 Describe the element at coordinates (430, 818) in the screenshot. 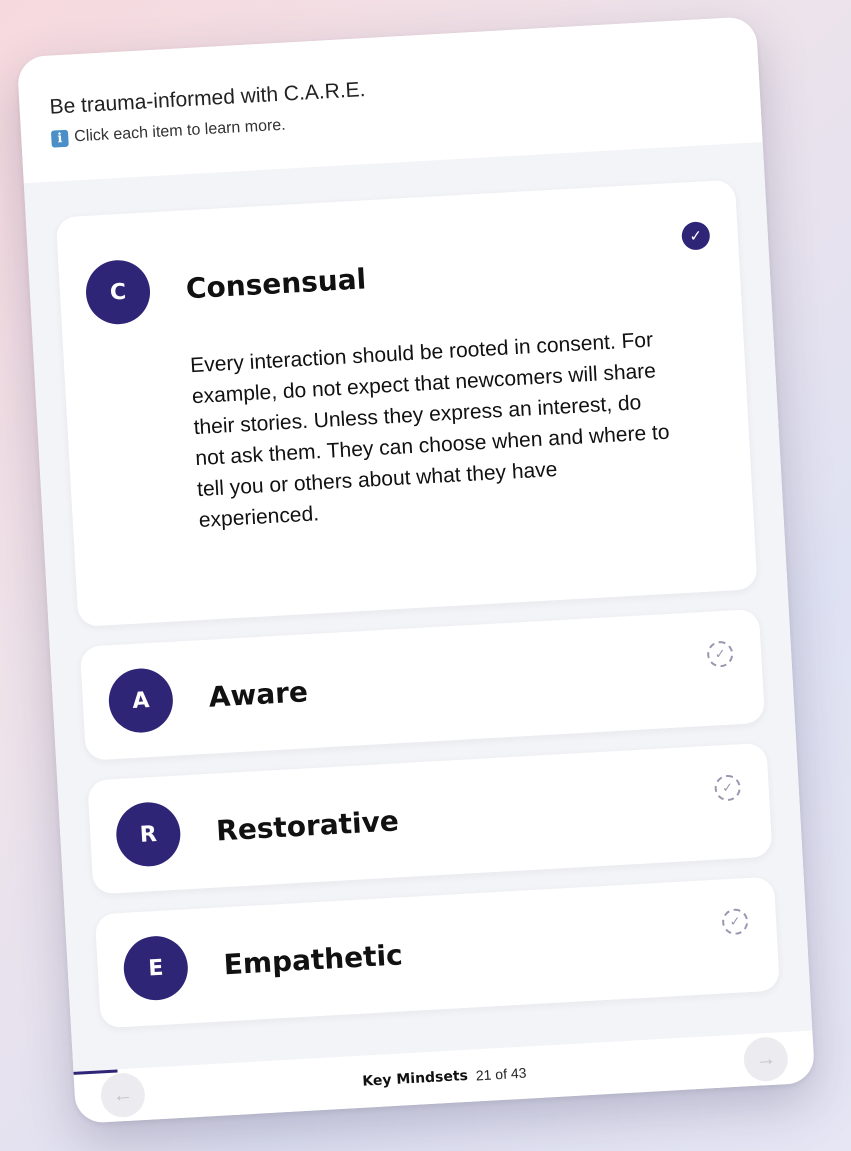

I see `accordion-item-restorative: ✓ R Restorative` at that location.